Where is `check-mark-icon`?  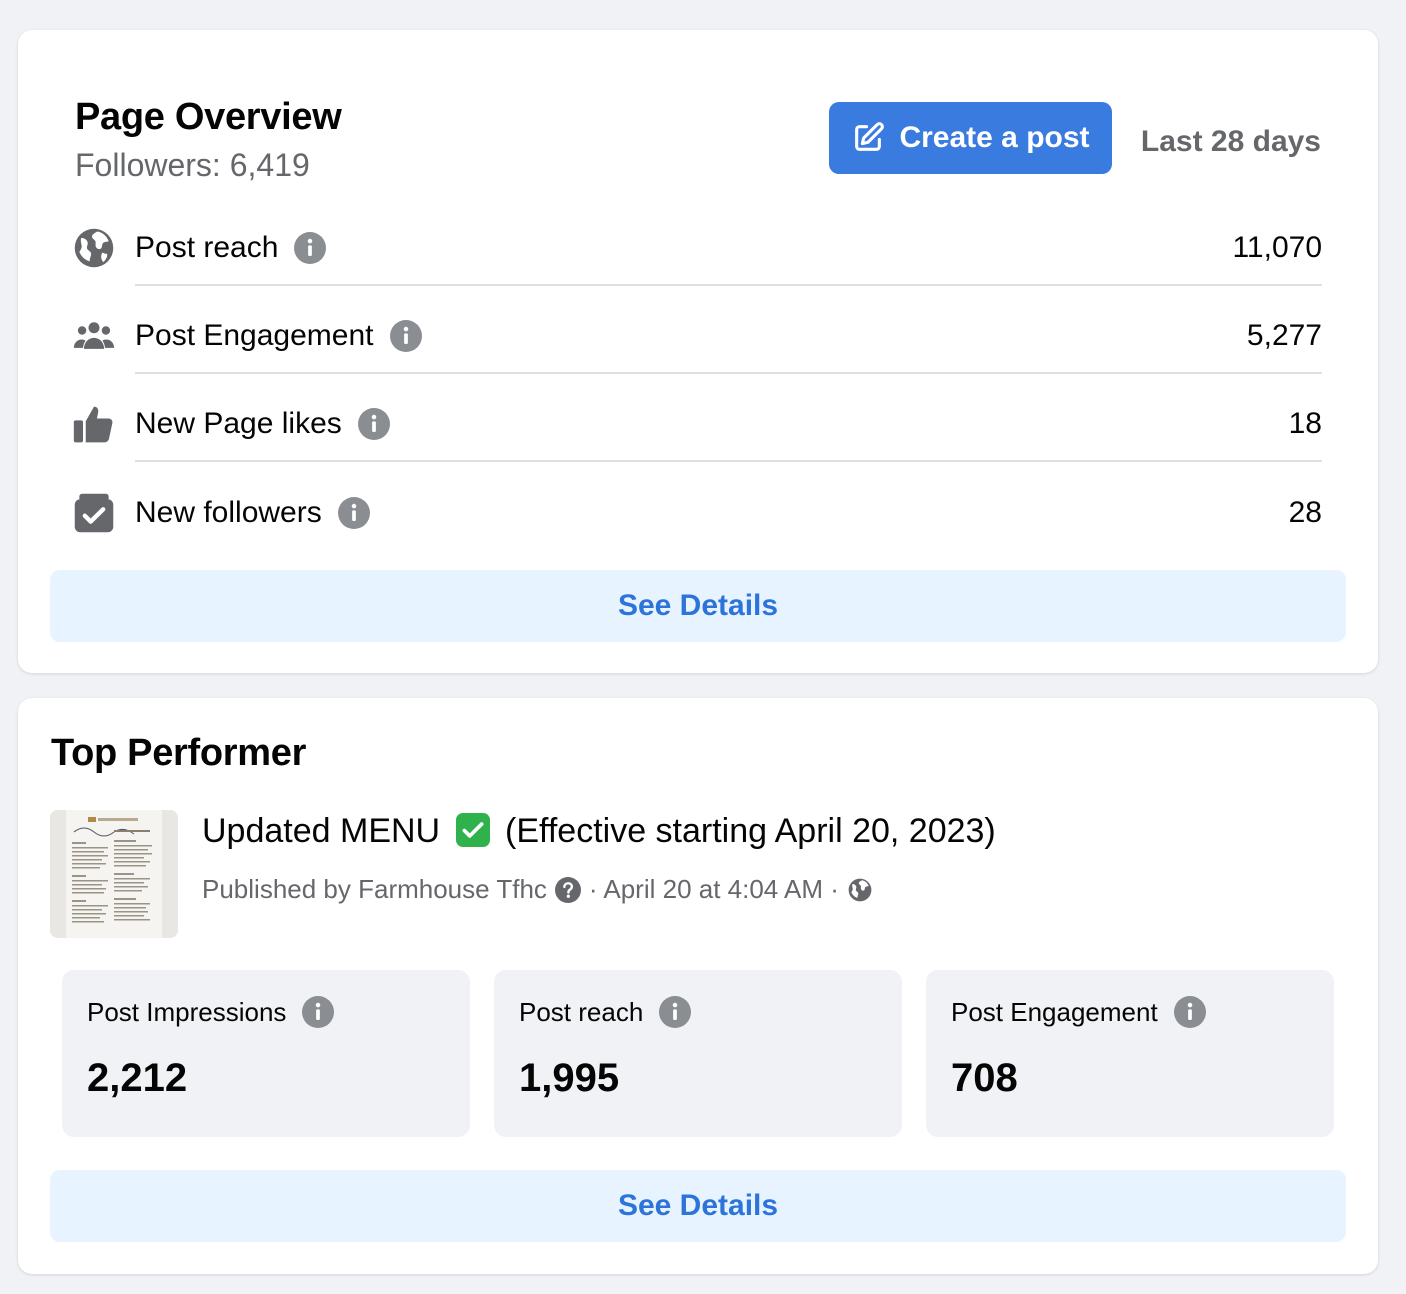 check-mark-icon is located at coordinates (472, 830).